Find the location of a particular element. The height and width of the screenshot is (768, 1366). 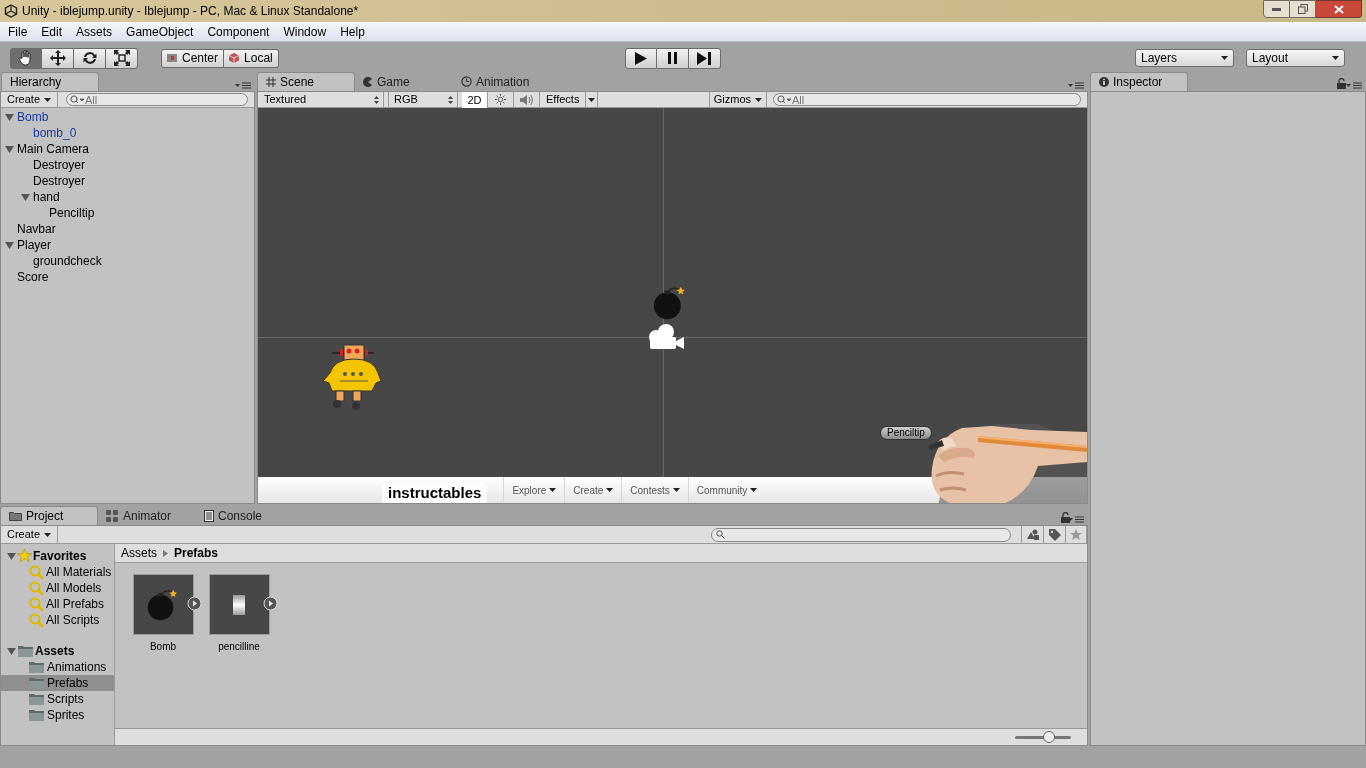

menu-item: GameObject is located at coordinates (160, 31).